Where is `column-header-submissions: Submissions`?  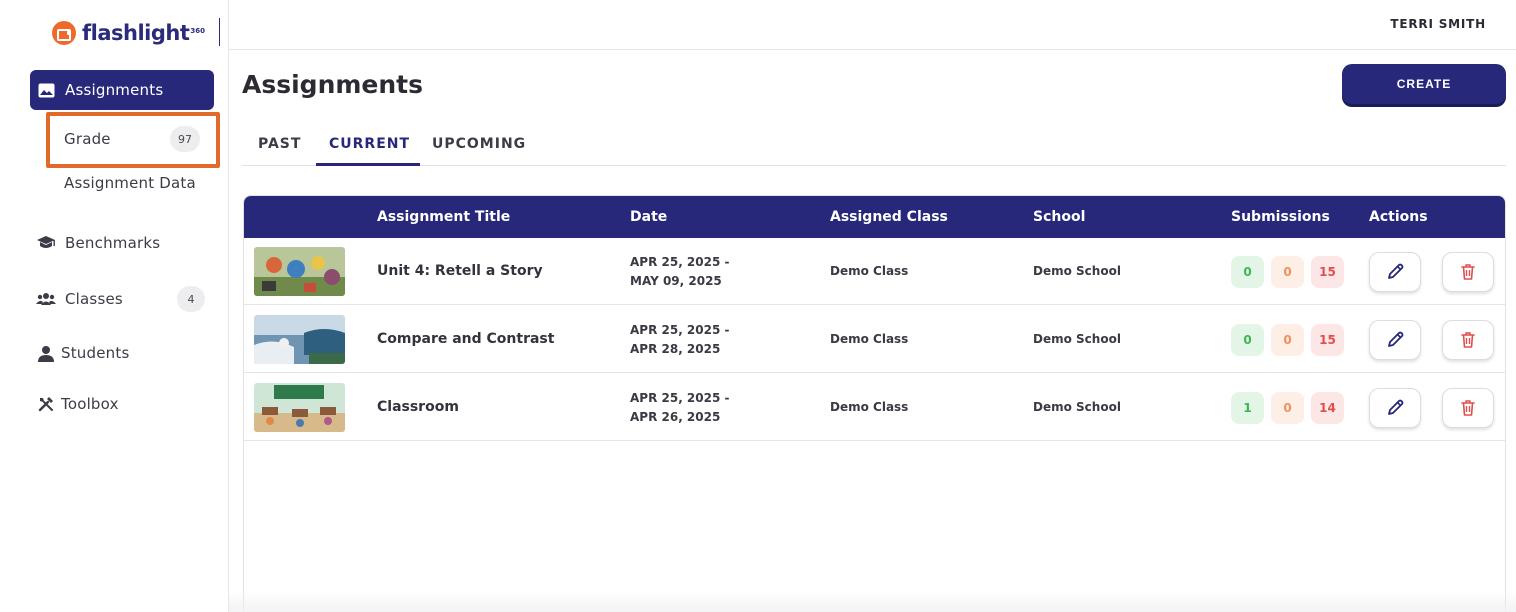 column-header-submissions: Submissions is located at coordinates (1280, 217).